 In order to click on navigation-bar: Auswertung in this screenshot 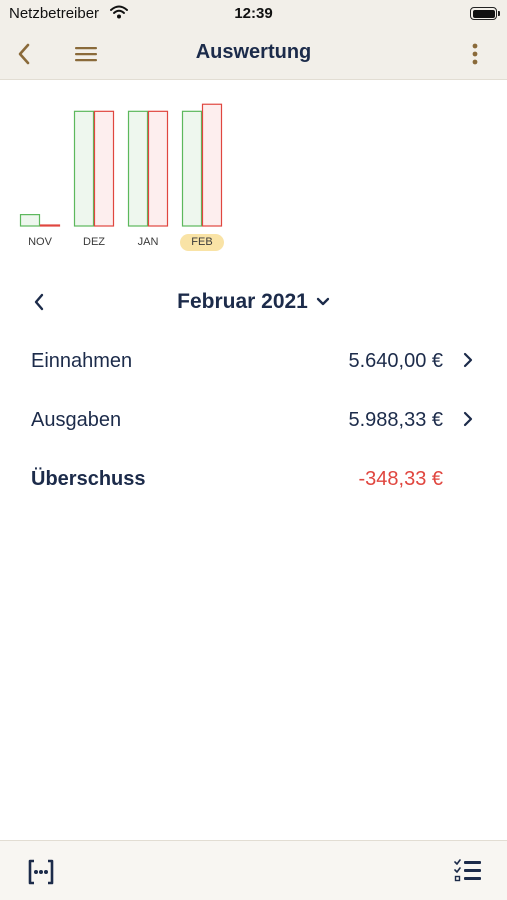, I will do `click(253, 54)`.